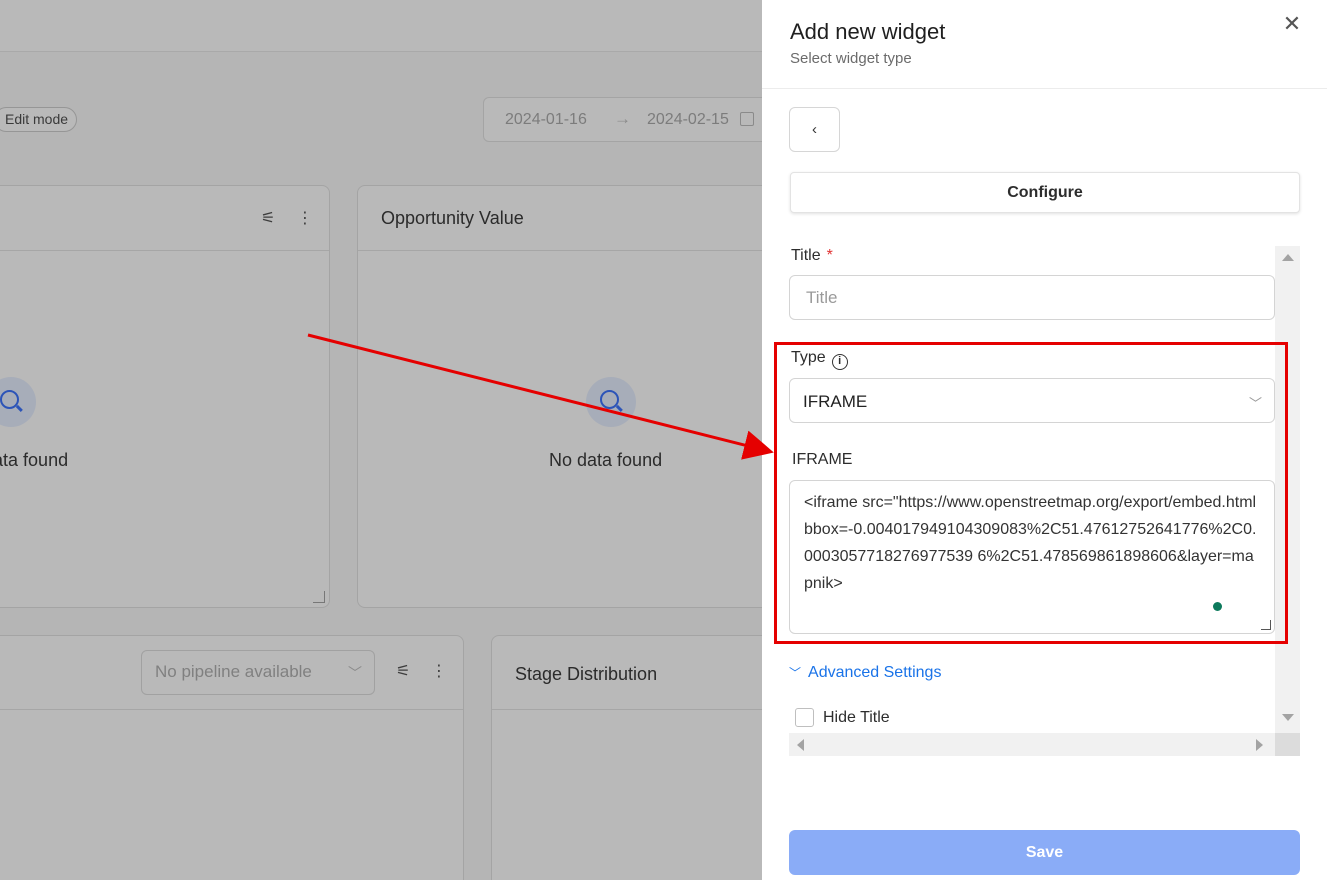  I want to click on widget-header: Stage Distribution, so click(641, 673).